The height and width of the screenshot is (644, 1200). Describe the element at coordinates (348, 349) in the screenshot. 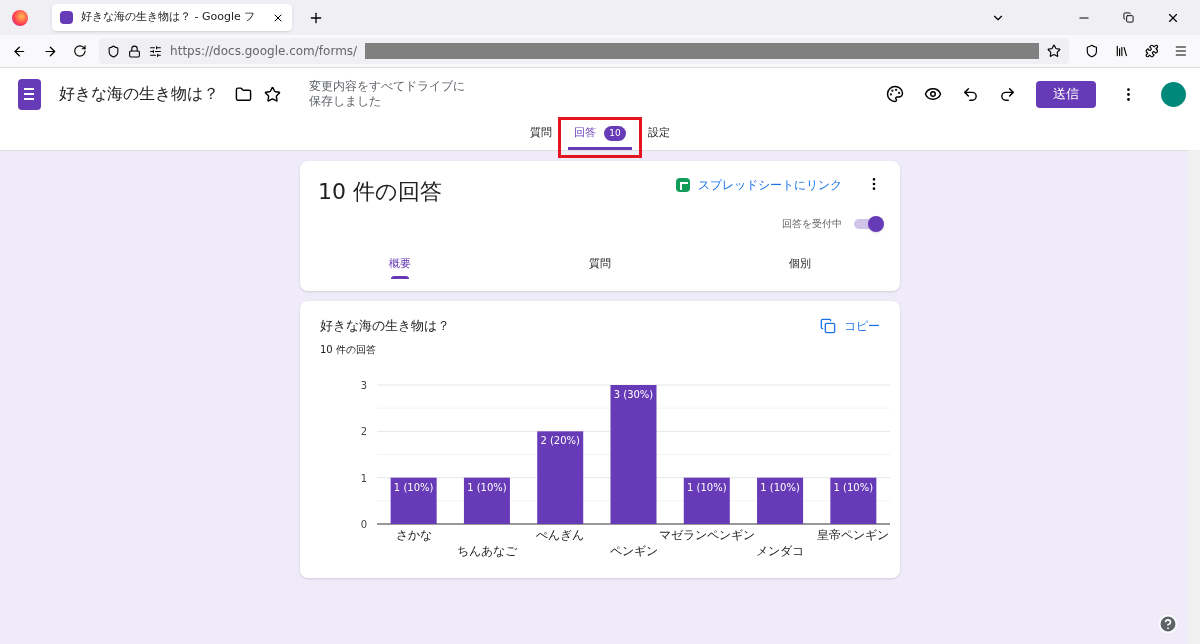

I see `question-response-count: 10 件の回答` at that location.